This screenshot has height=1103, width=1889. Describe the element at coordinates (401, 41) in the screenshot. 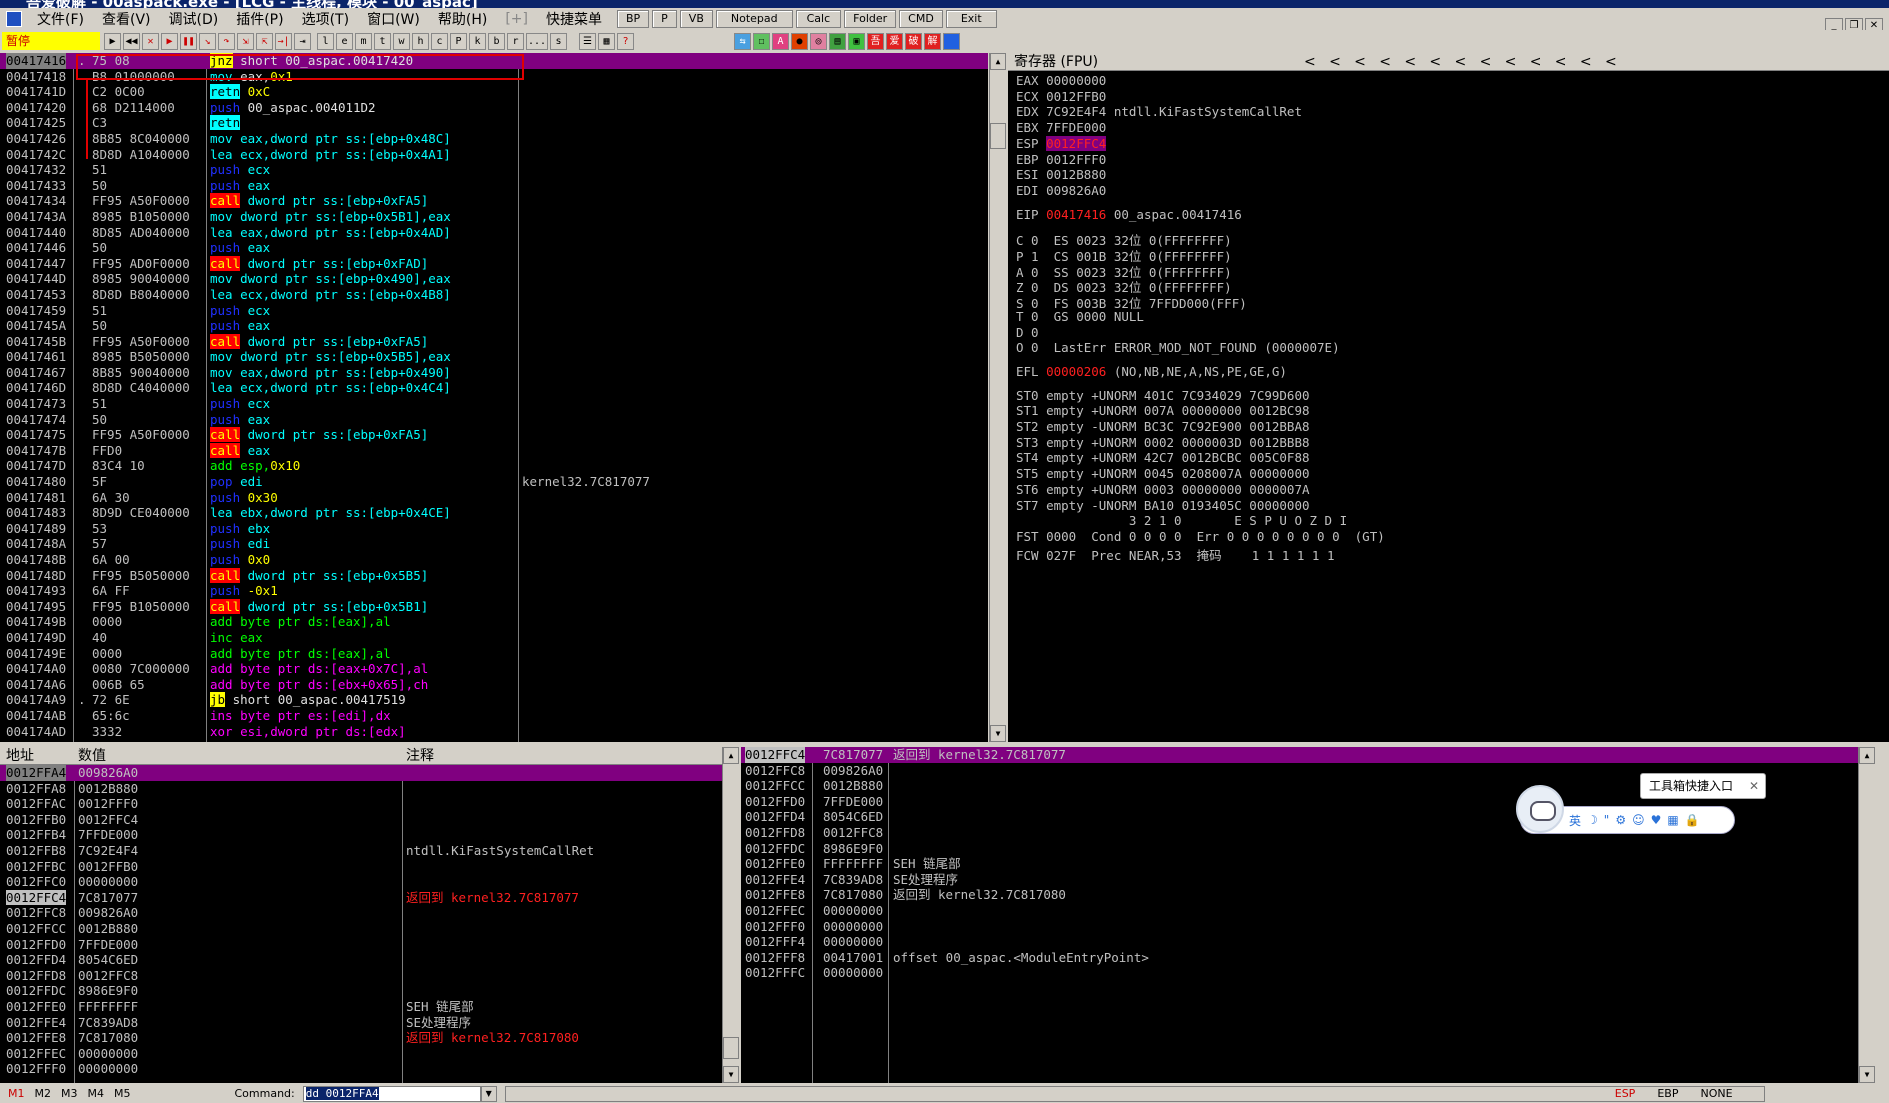

I see `toolbar-letter-w: w` at that location.